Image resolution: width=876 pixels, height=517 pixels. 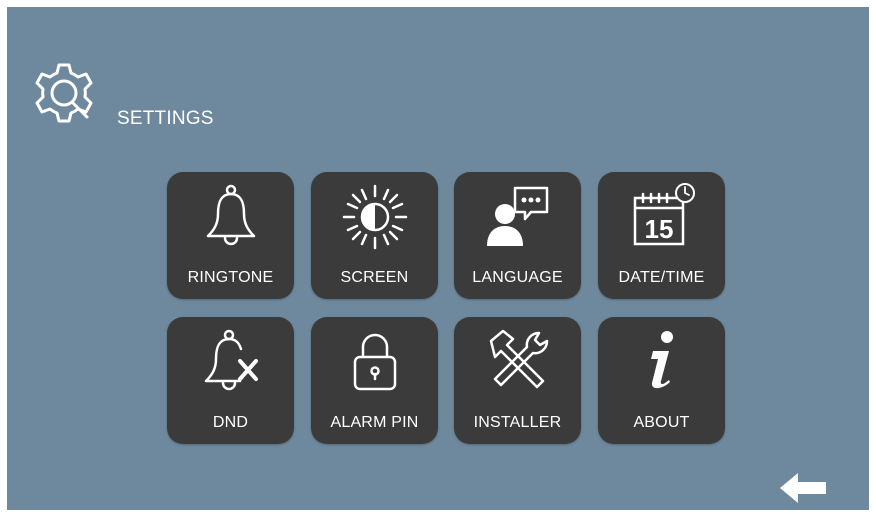 What do you see at coordinates (165, 118) in the screenshot?
I see `page-title: SETTINGS` at bounding box center [165, 118].